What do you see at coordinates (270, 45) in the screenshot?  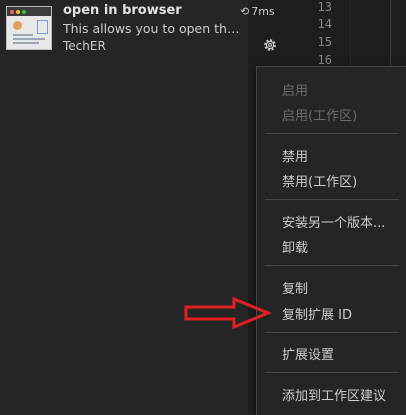 I see `gear-icon` at bounding box center [270, 45].